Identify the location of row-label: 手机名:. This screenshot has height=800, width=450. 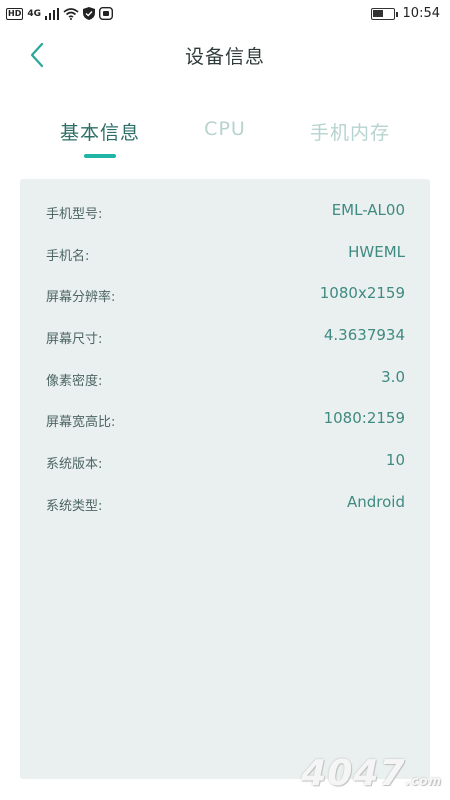
(68, 256).